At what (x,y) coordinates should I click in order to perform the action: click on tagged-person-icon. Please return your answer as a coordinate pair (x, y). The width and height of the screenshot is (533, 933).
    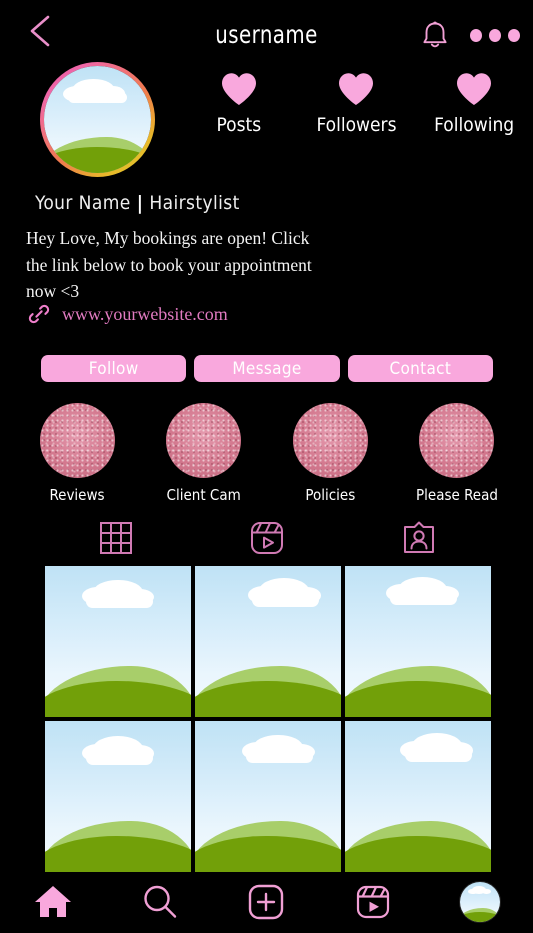
    Looking at the image, I should click on (419, 537).